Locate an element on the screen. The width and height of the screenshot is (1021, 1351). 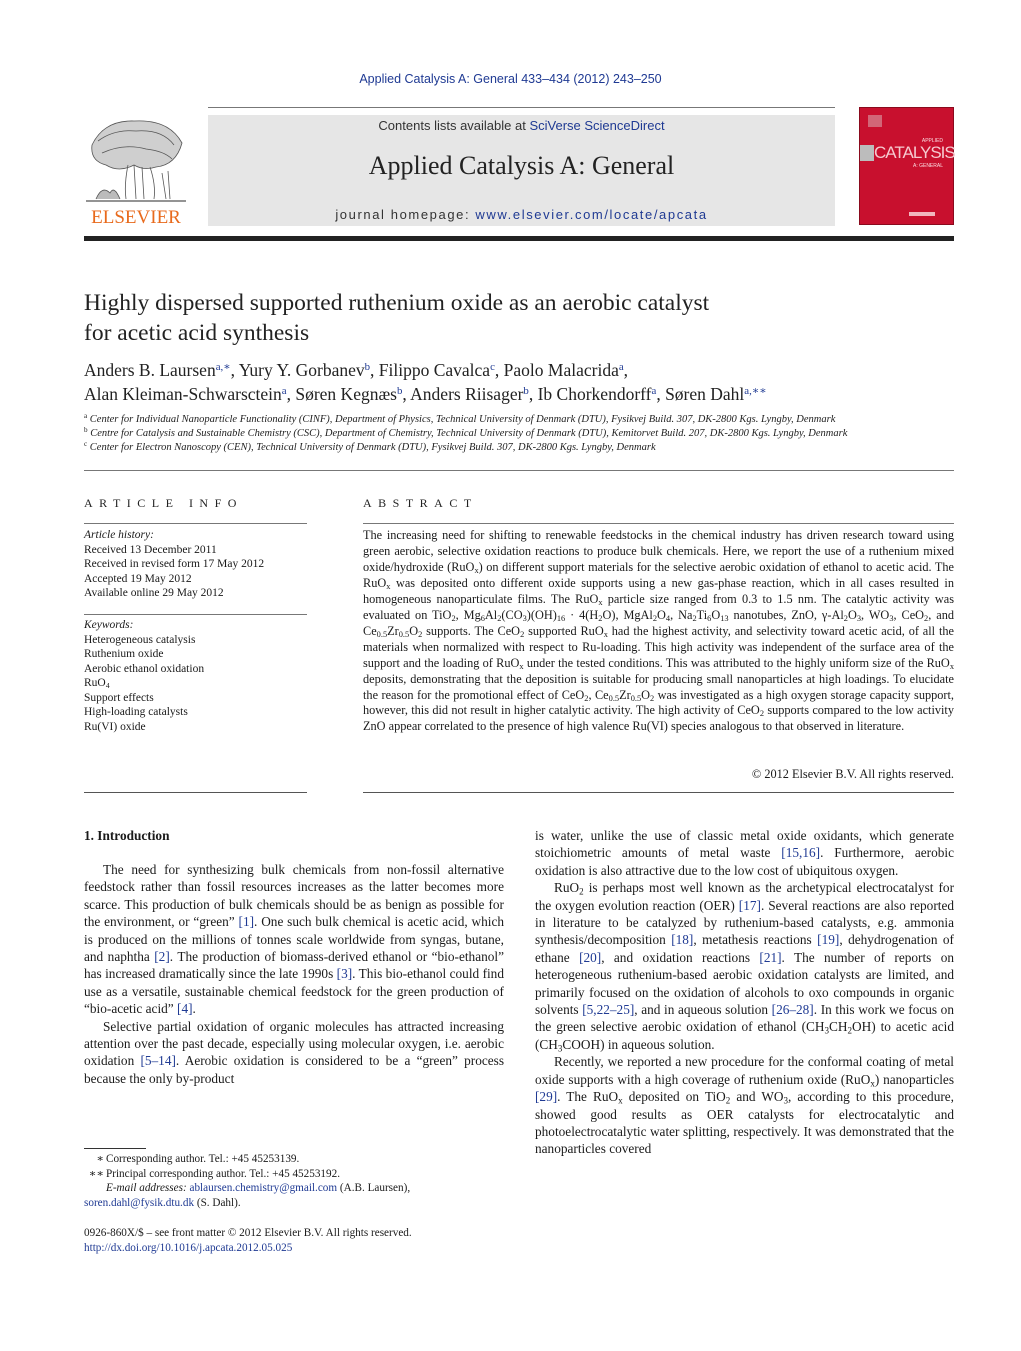
footnote-mark: ∗ is located at coordinates (100, 1159).